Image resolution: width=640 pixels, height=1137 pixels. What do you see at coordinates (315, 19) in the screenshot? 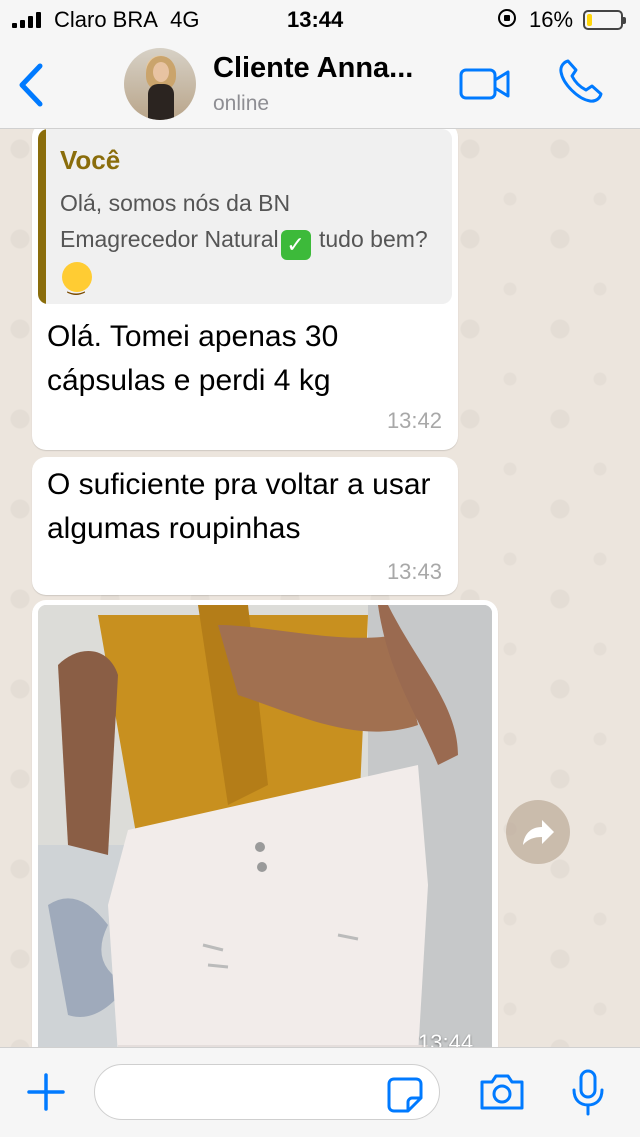
I see `status-time: 13:44` at bounding box center [315, 19].